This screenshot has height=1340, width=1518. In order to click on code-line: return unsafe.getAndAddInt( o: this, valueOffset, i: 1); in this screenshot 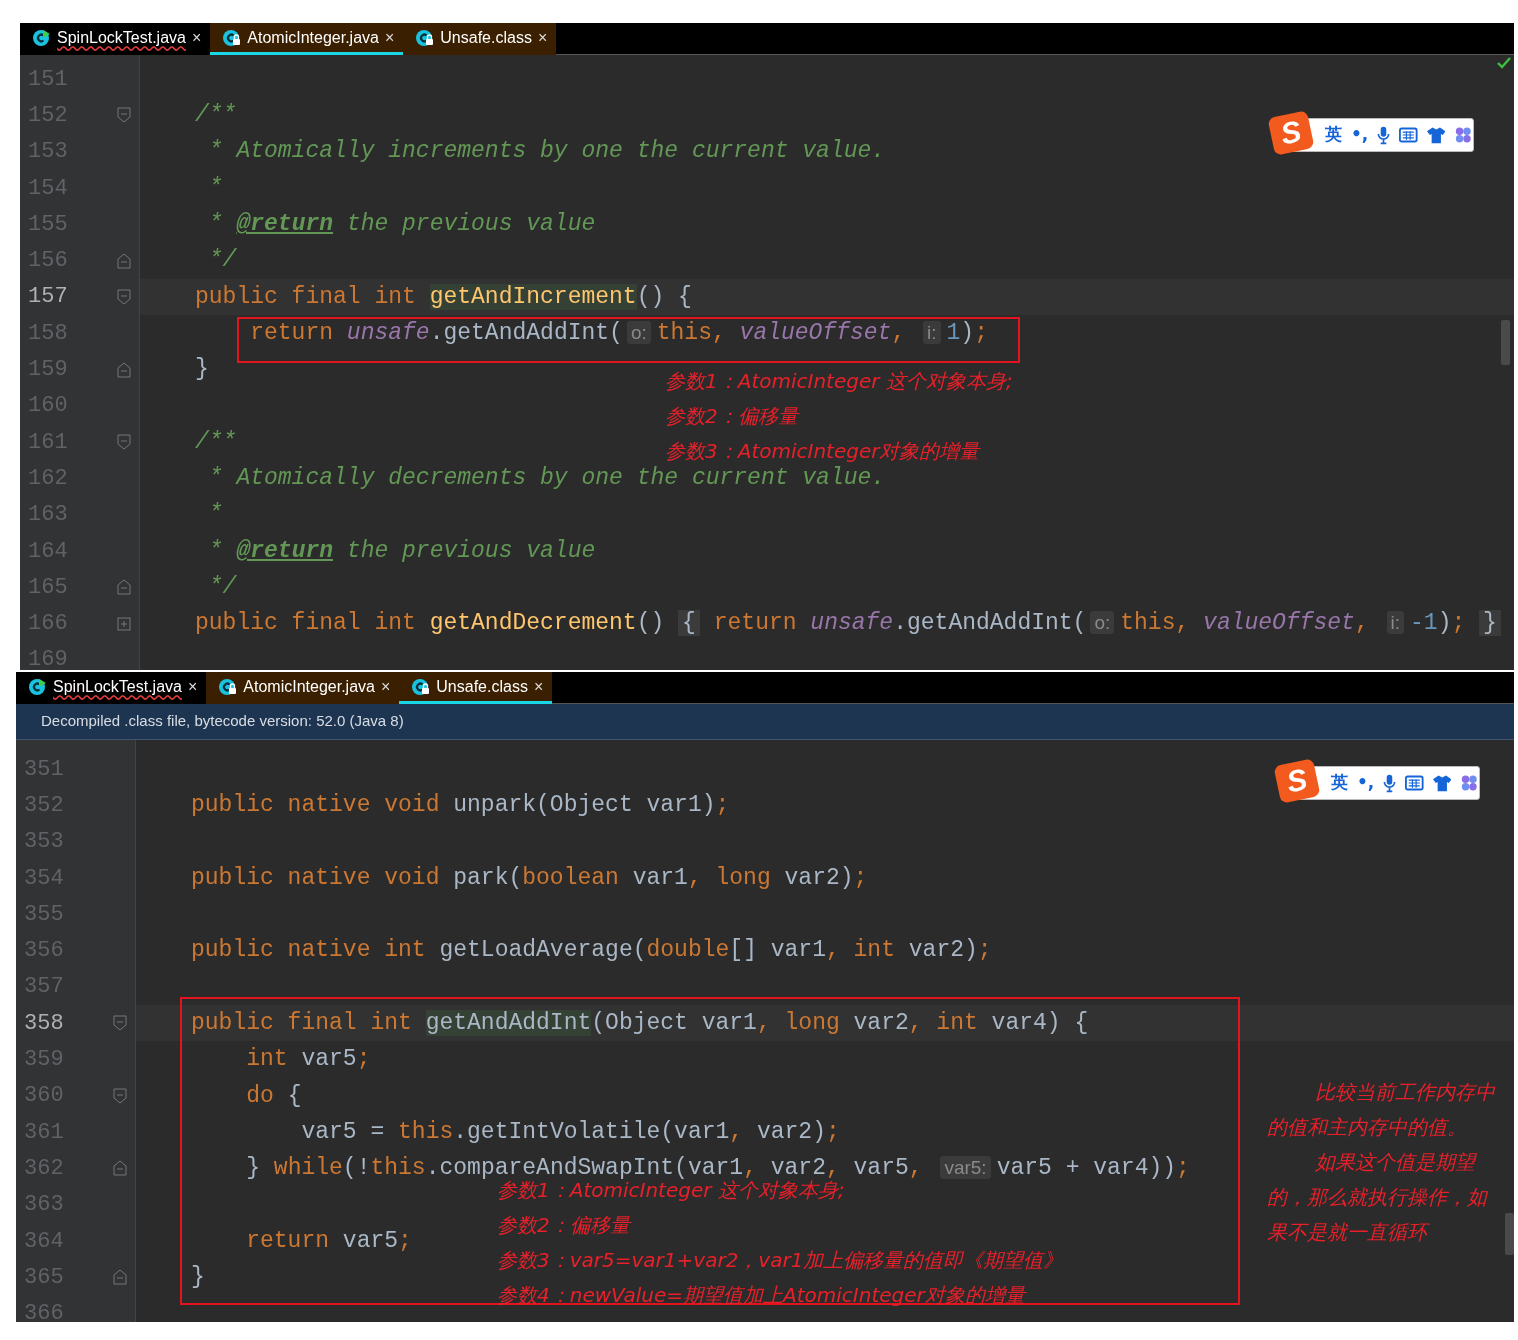, I will do `click(618, 333)`.